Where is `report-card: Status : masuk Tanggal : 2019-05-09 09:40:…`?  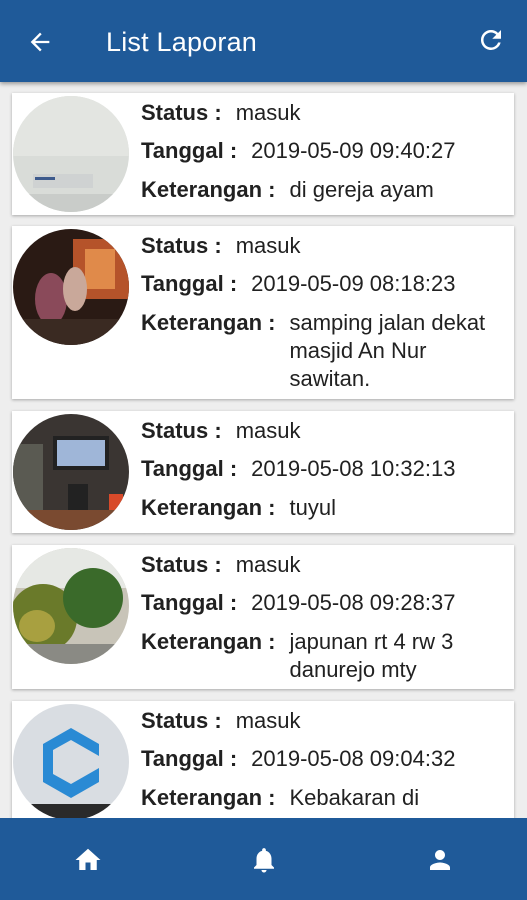 report-card: Status : masuk Tanggal : 2019-05-09 09:40:… is located at coordinates (263, 154).